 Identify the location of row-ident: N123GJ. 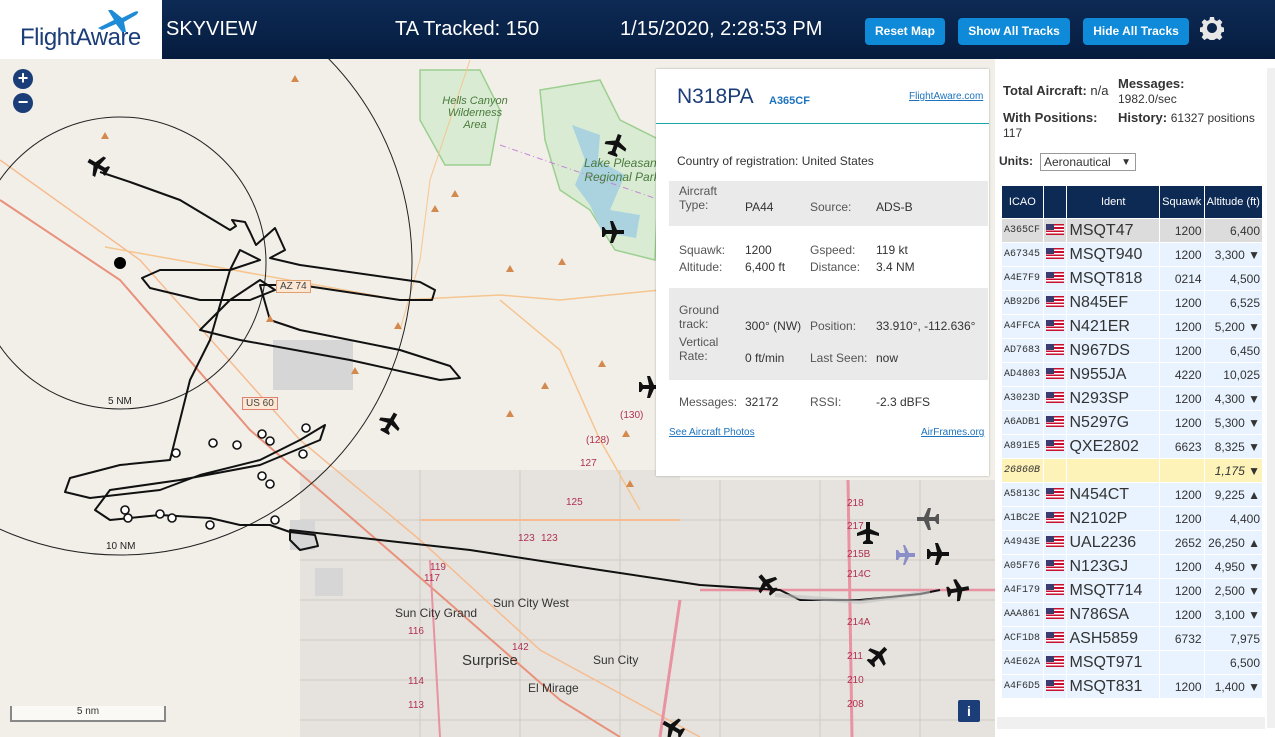
(1113, 566).